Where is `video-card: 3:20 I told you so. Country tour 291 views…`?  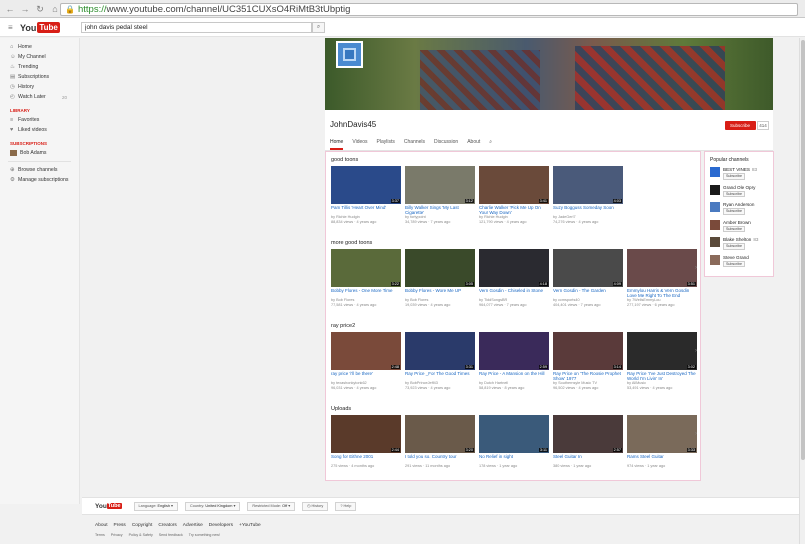
video-card: 3:20 I told you so. Country tour 291 views… is located at coordinates (440, 442).